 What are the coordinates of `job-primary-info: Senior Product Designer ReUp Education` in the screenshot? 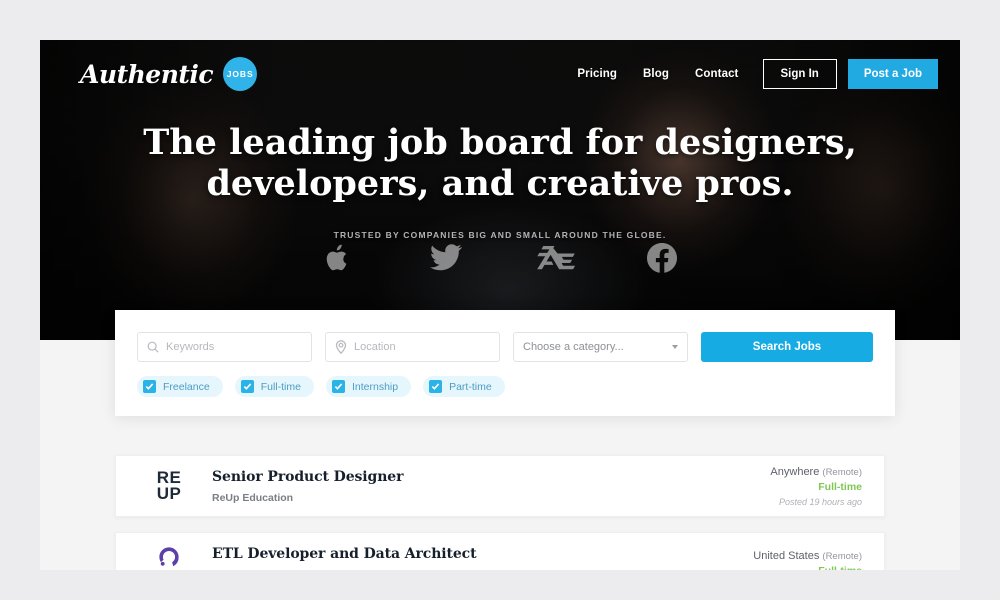 It's located at (485, 486).